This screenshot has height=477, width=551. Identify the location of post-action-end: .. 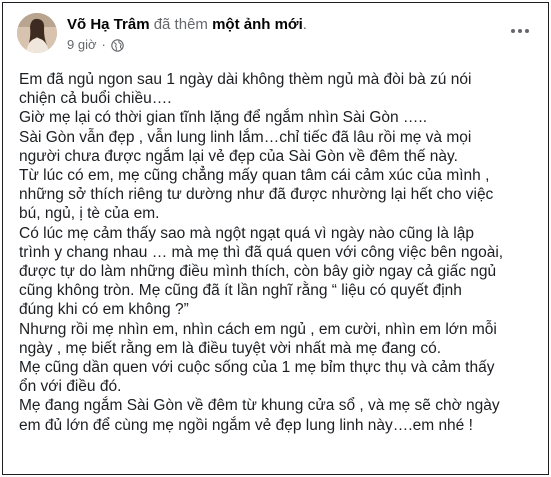
(304, 24).